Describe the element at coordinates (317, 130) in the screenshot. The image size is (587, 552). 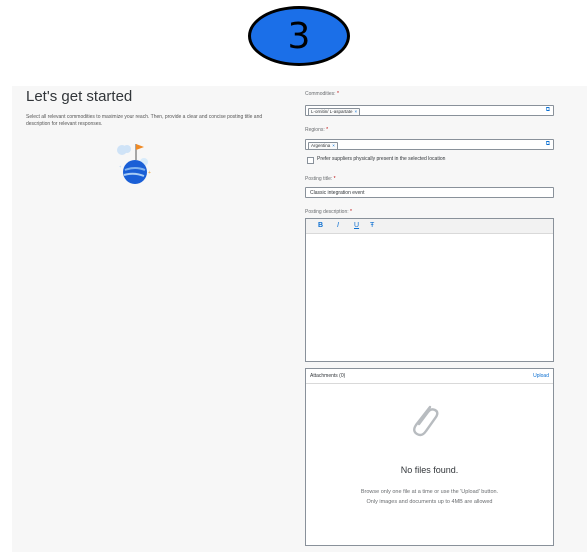
I see `regions-label: Regions: *` at that location.